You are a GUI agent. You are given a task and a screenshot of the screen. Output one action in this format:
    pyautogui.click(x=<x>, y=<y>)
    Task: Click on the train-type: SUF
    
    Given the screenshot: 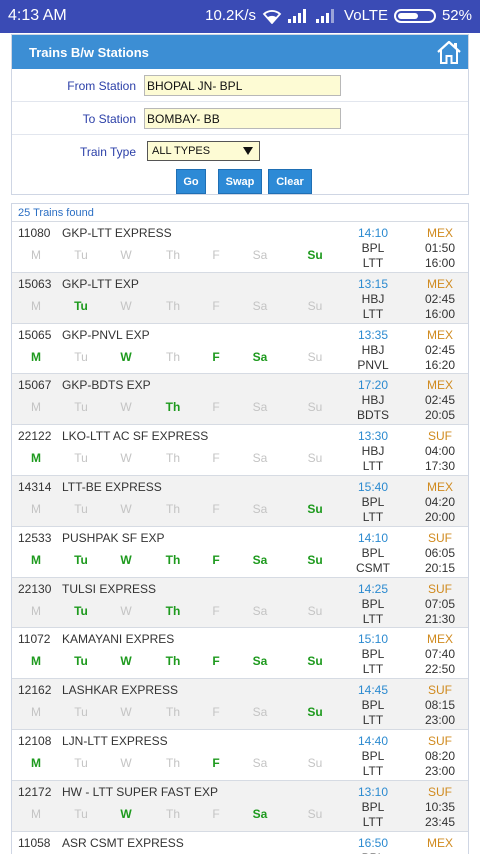 What is the action you would take?
    pyautogui.click(x=440, y=740)
    